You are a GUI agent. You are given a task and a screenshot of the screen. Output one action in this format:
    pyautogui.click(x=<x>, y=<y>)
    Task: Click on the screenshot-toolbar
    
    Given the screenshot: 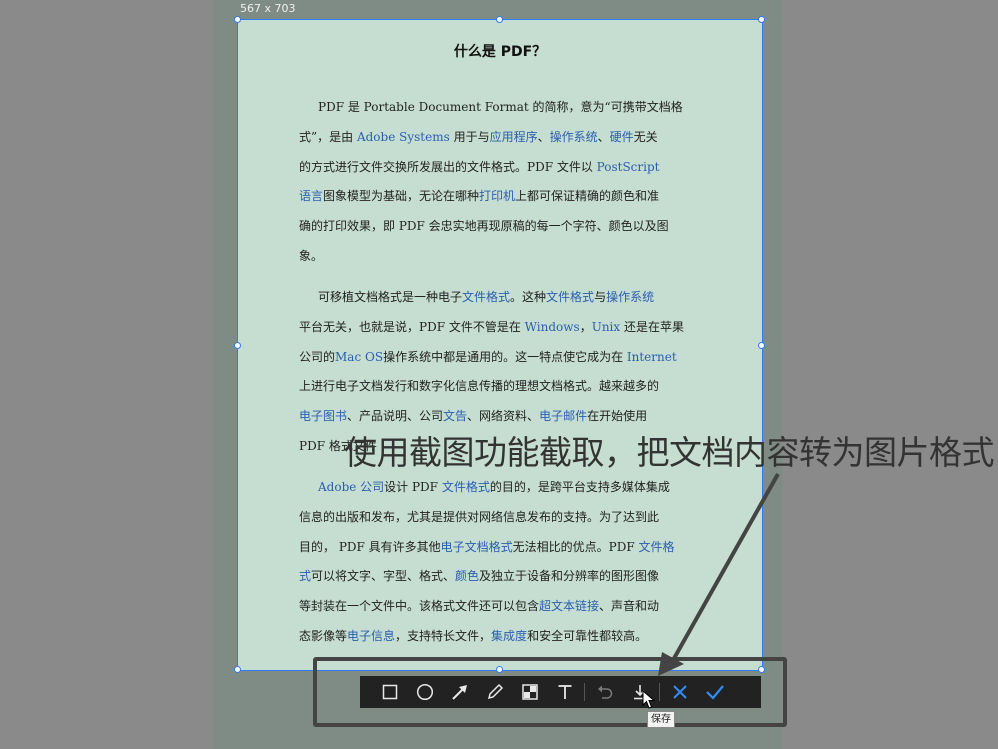 What is the action you would take?
    pyautogui.click(x=560, y=692)
    